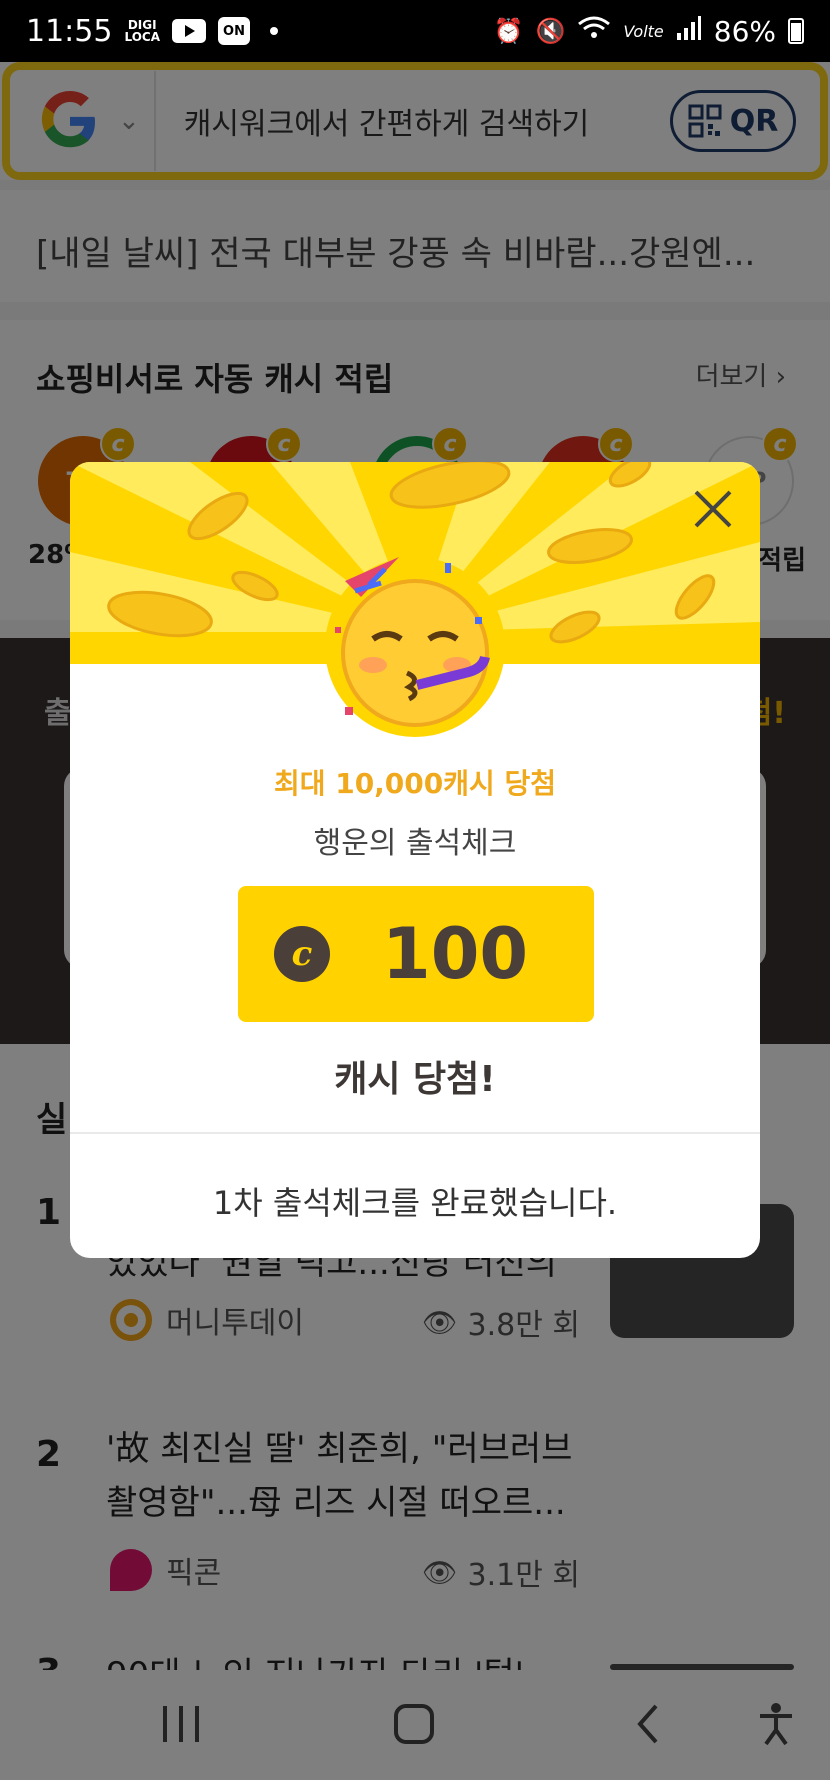  I want to click on prize-amount: 100, so click(455, 954).